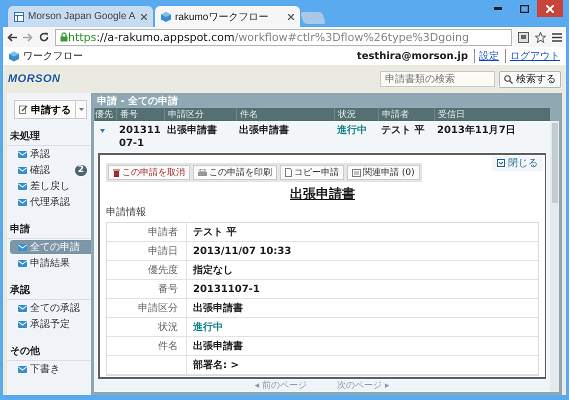  I want to click on field-value: 部署名: >, so click(362, 365).